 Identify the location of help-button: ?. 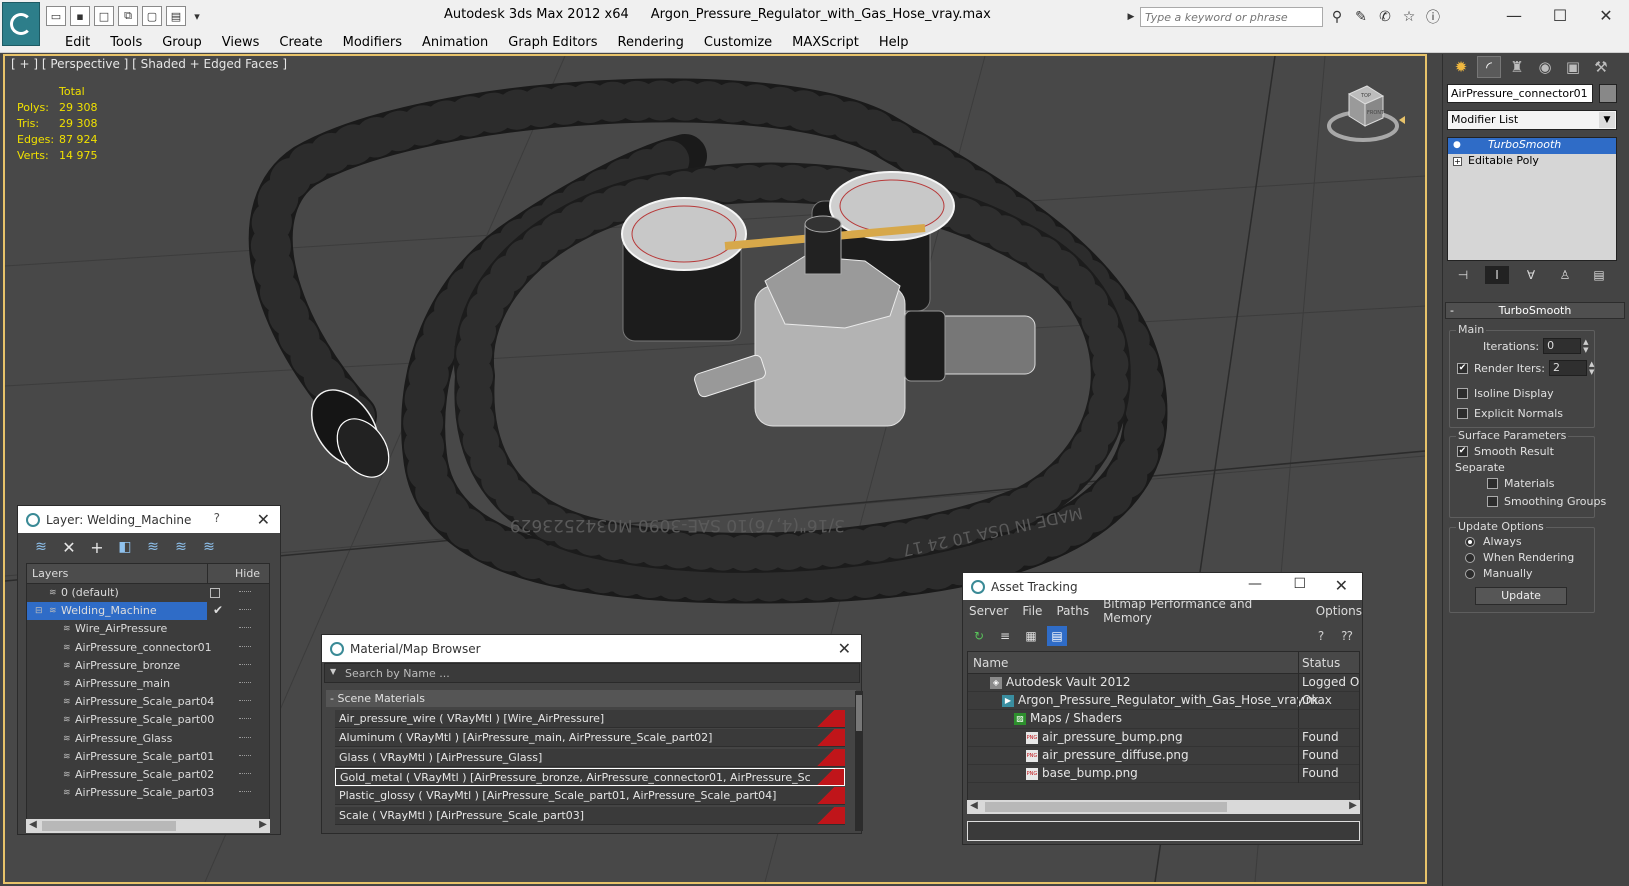
(217, 518).